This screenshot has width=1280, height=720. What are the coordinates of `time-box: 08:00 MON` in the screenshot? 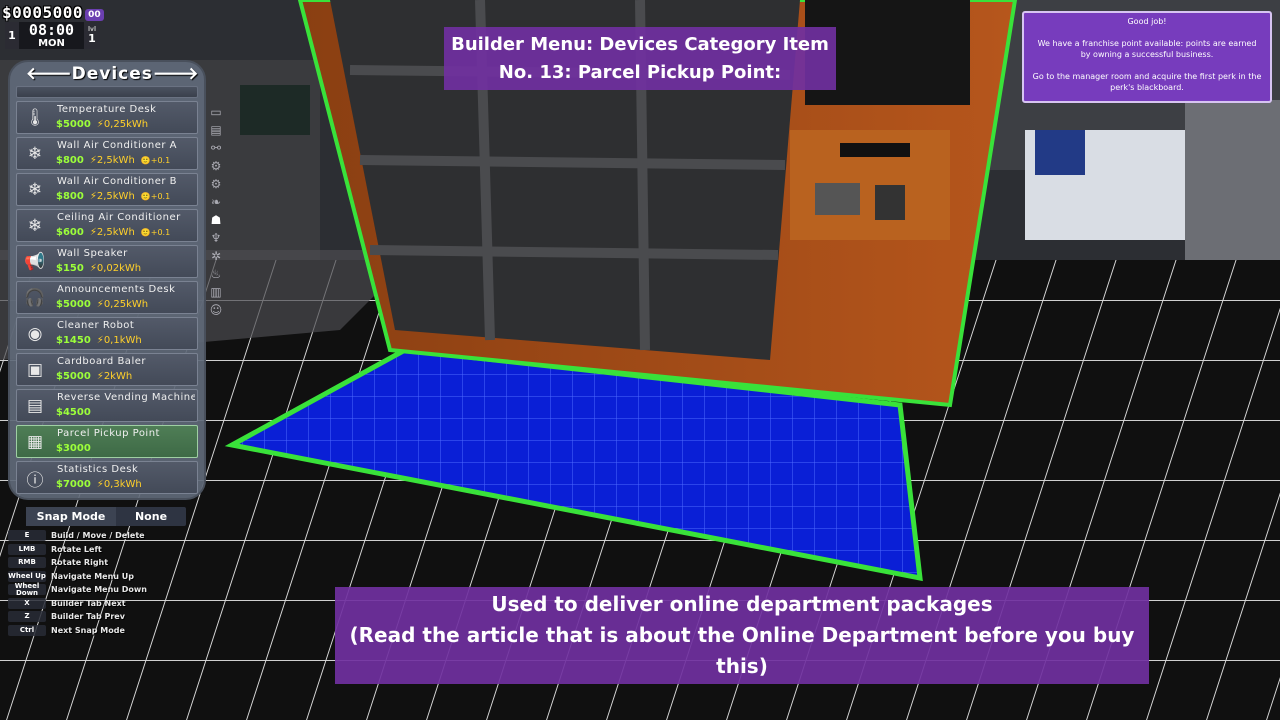 It's located at (51, 35).